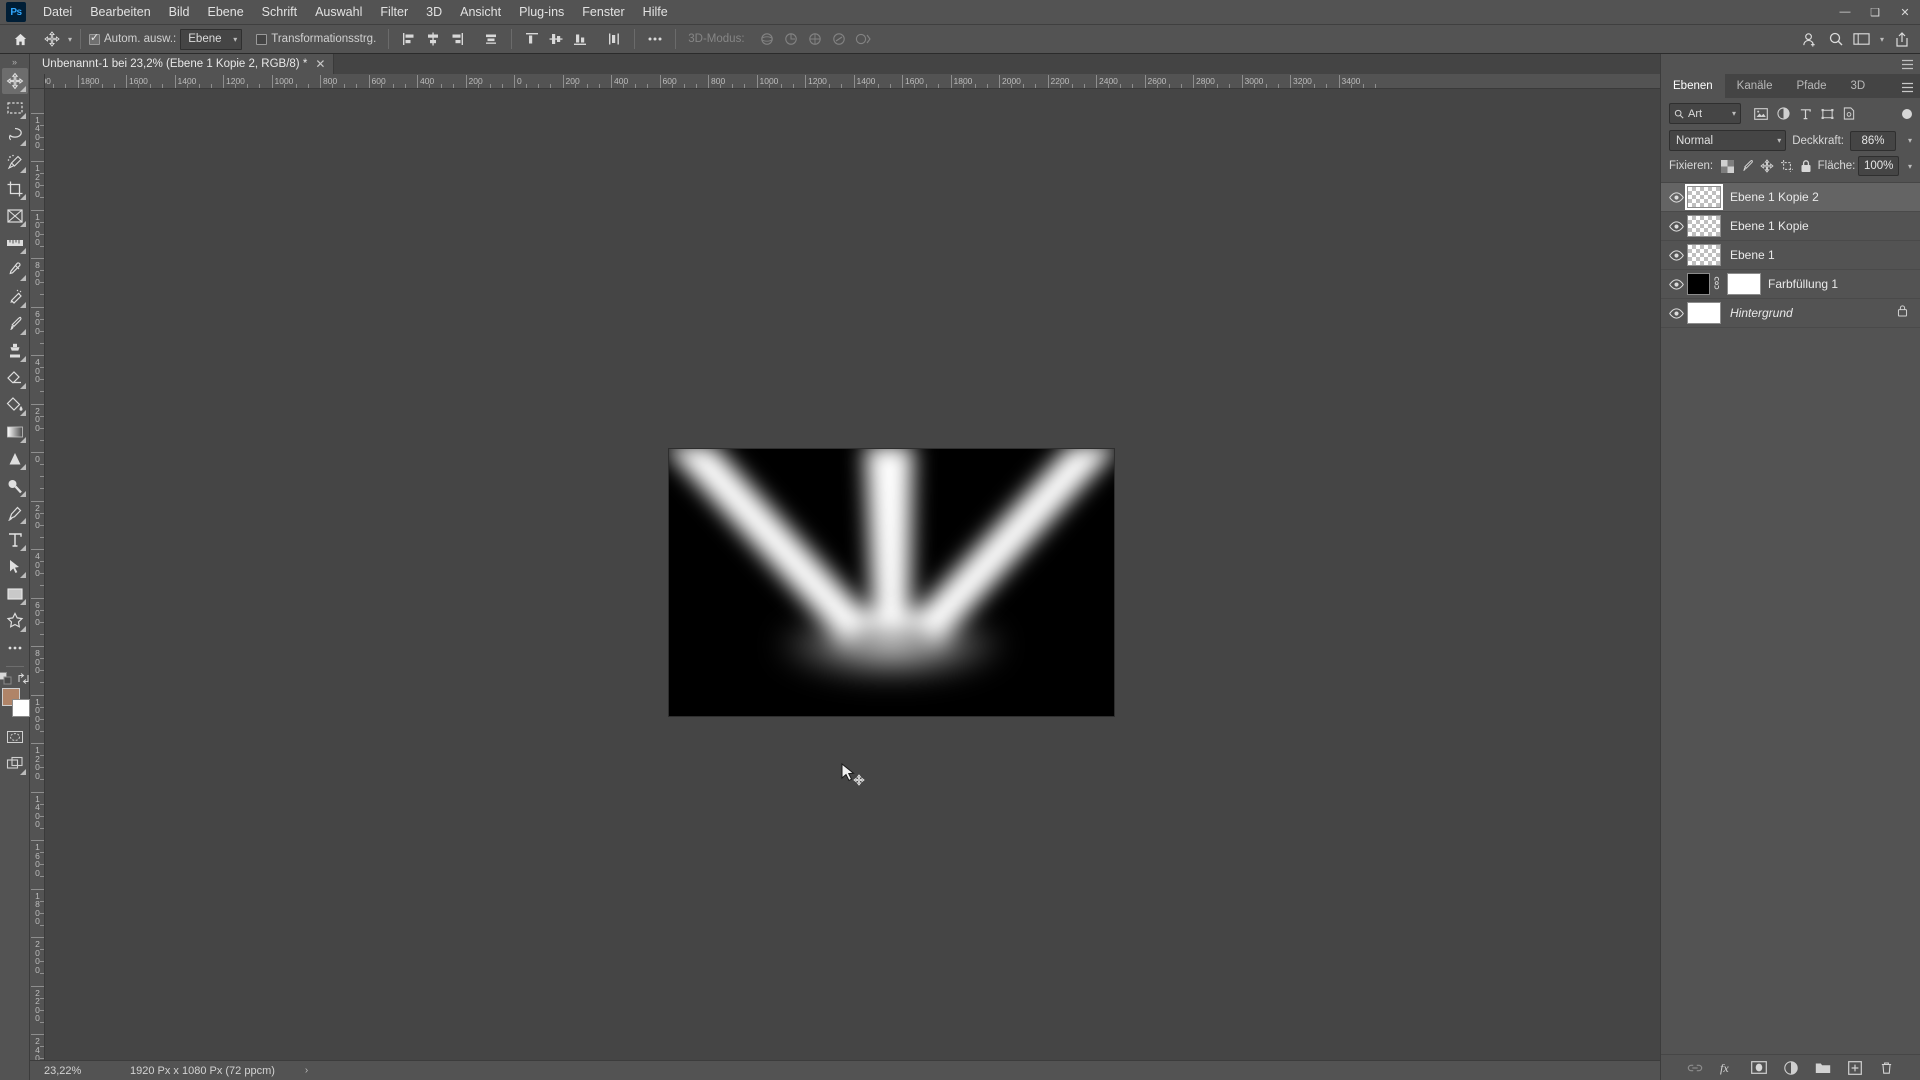 Image resolution: width=1920 pixels, height=1080 pixels. I want to click on distribute-h-icon, so click(491, 39).